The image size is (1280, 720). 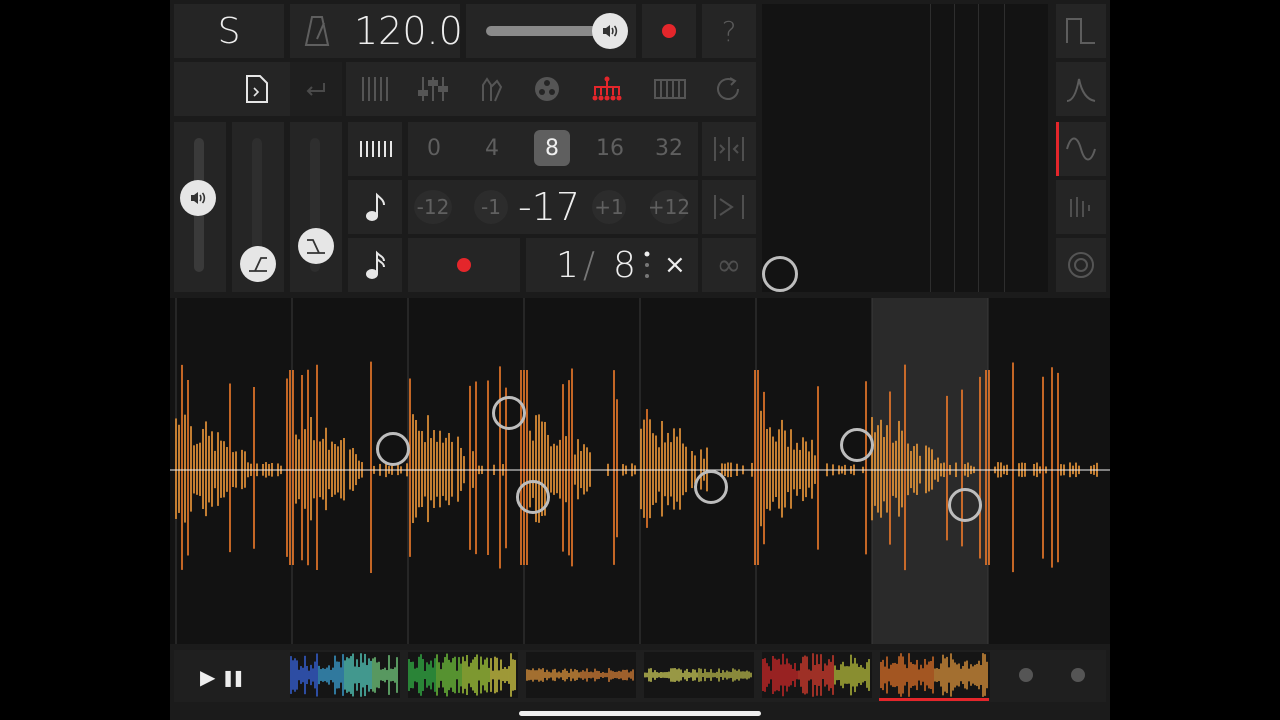 What do you see at coordinates (669, 148) in the screenshot?
I see `quantize-option-32: 32` at bounding box center [669, 148].